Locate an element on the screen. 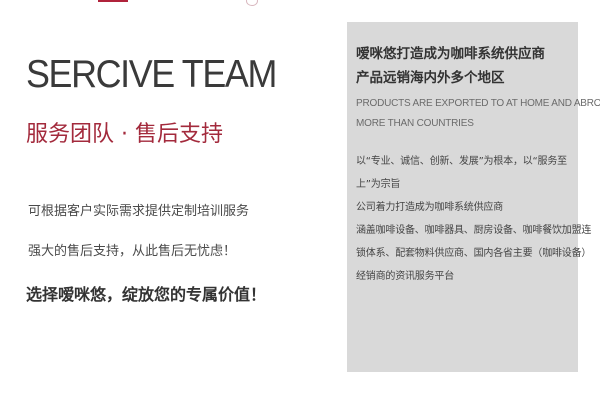  panel-line: 上”为宗旨 is located at coordinates (378, 184).